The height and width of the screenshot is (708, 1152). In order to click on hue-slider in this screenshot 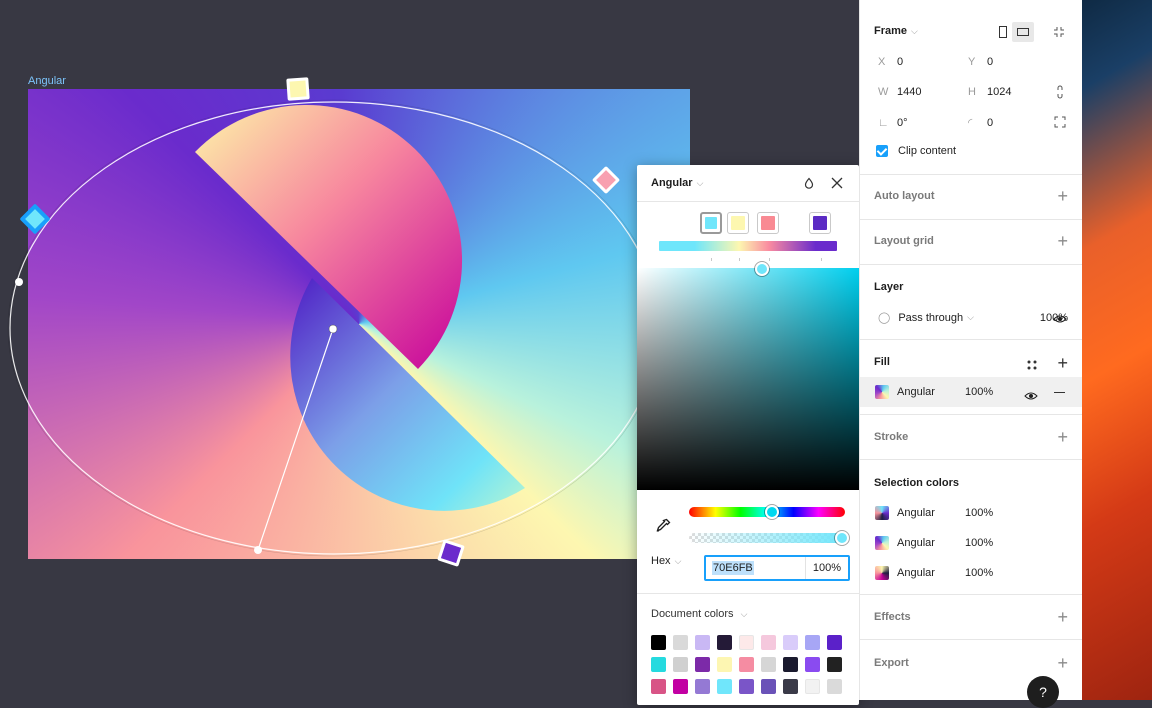, I will do `click(767, 512)`.